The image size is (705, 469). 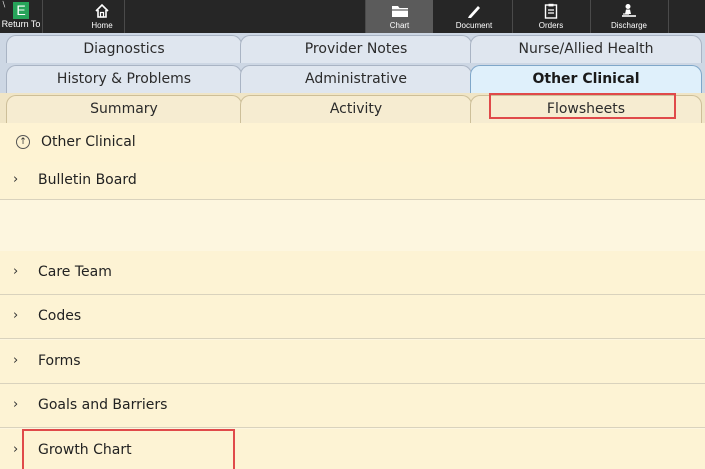 I want to click on list-item-label: Codes, so click(x=60, y=316).